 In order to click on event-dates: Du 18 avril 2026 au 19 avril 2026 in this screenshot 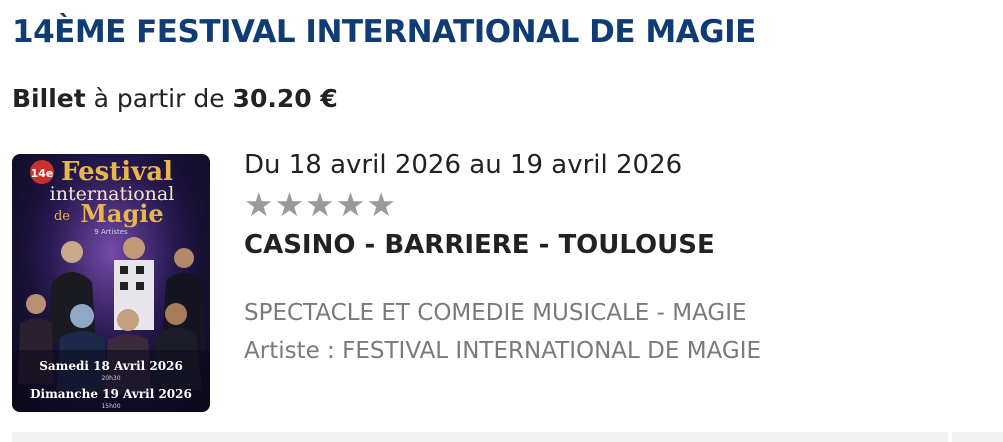, I will do `click(463, 165)`.